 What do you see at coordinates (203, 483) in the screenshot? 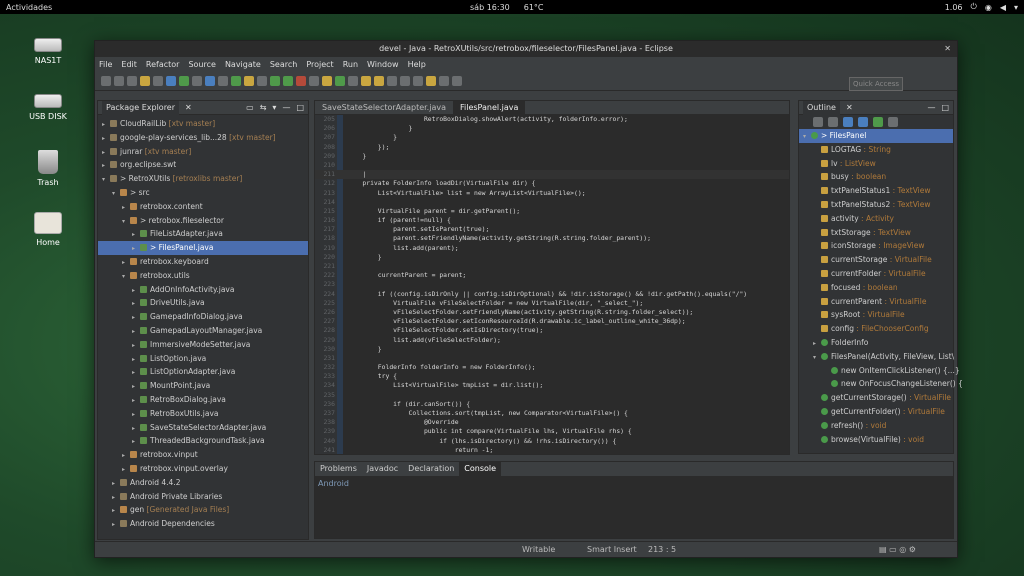
I see `tree-item: ▸ Android 4.4.2` at bounding box center [203, 483].